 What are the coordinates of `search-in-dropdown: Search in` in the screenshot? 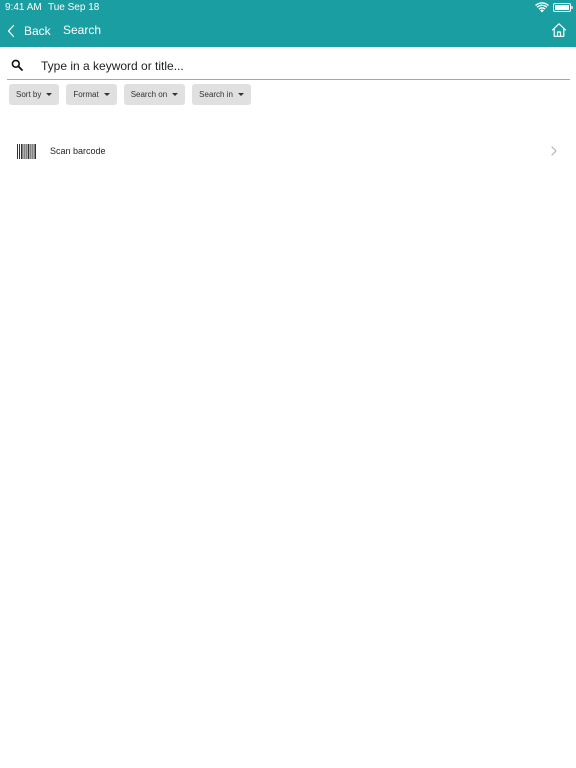 It's located at (221, 94).